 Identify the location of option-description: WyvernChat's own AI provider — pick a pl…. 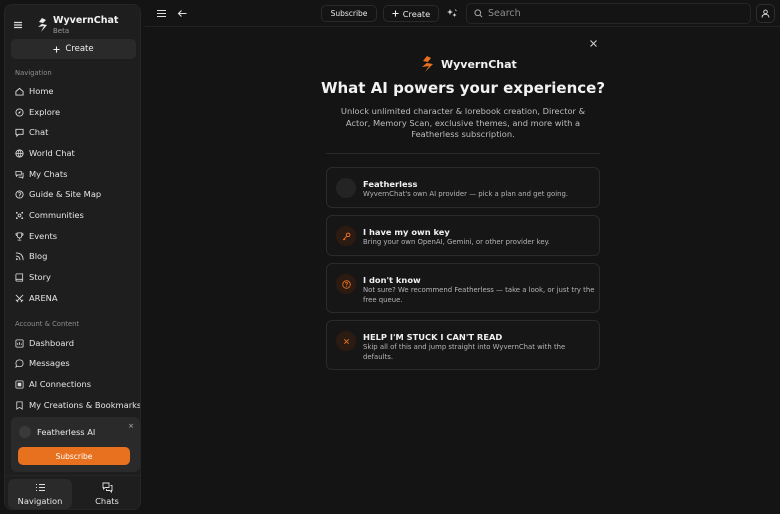
(466, 194).